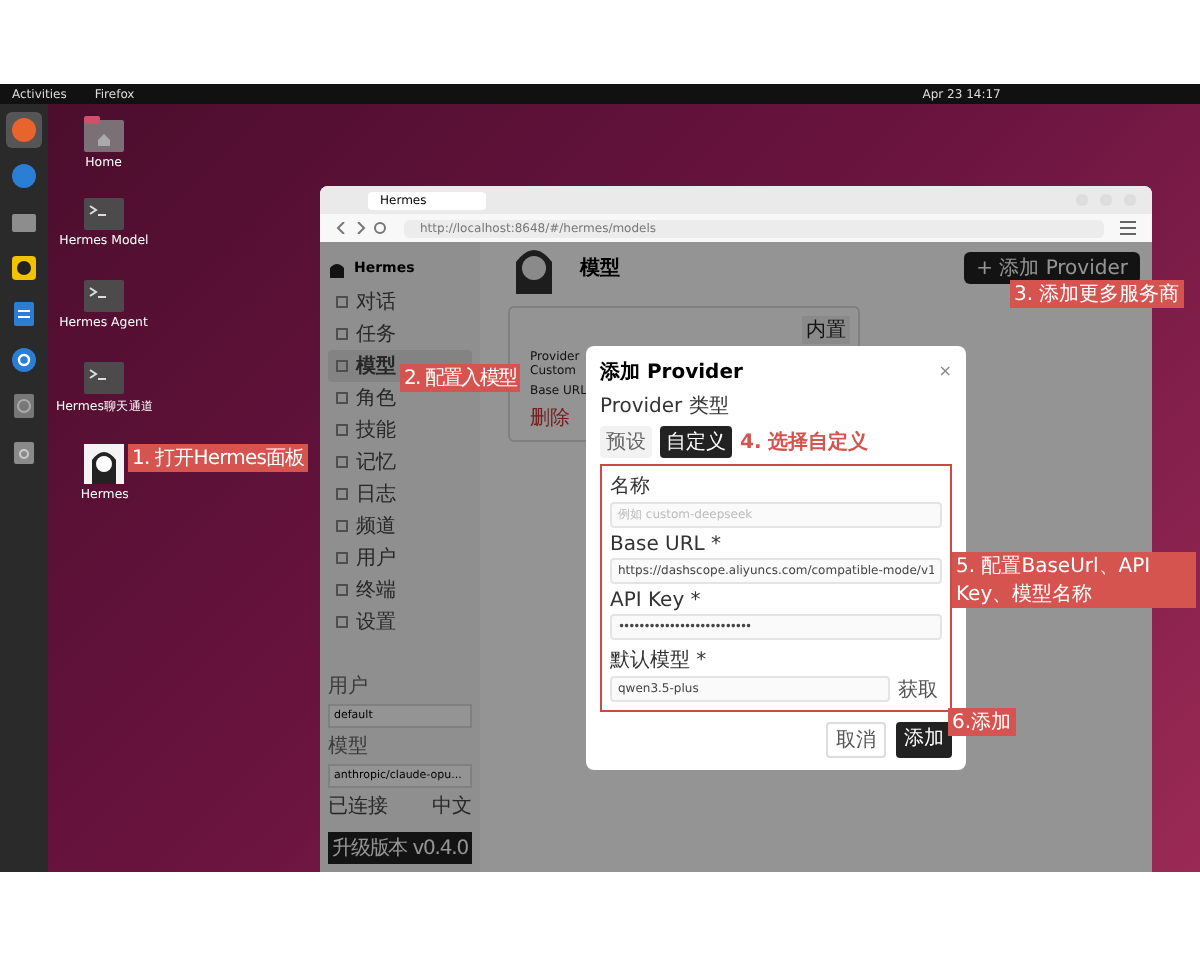  What do you see at coordinates (358, 806) in the screenshot?
I see `status-text: 已连接` at bounding box center [358, 806].